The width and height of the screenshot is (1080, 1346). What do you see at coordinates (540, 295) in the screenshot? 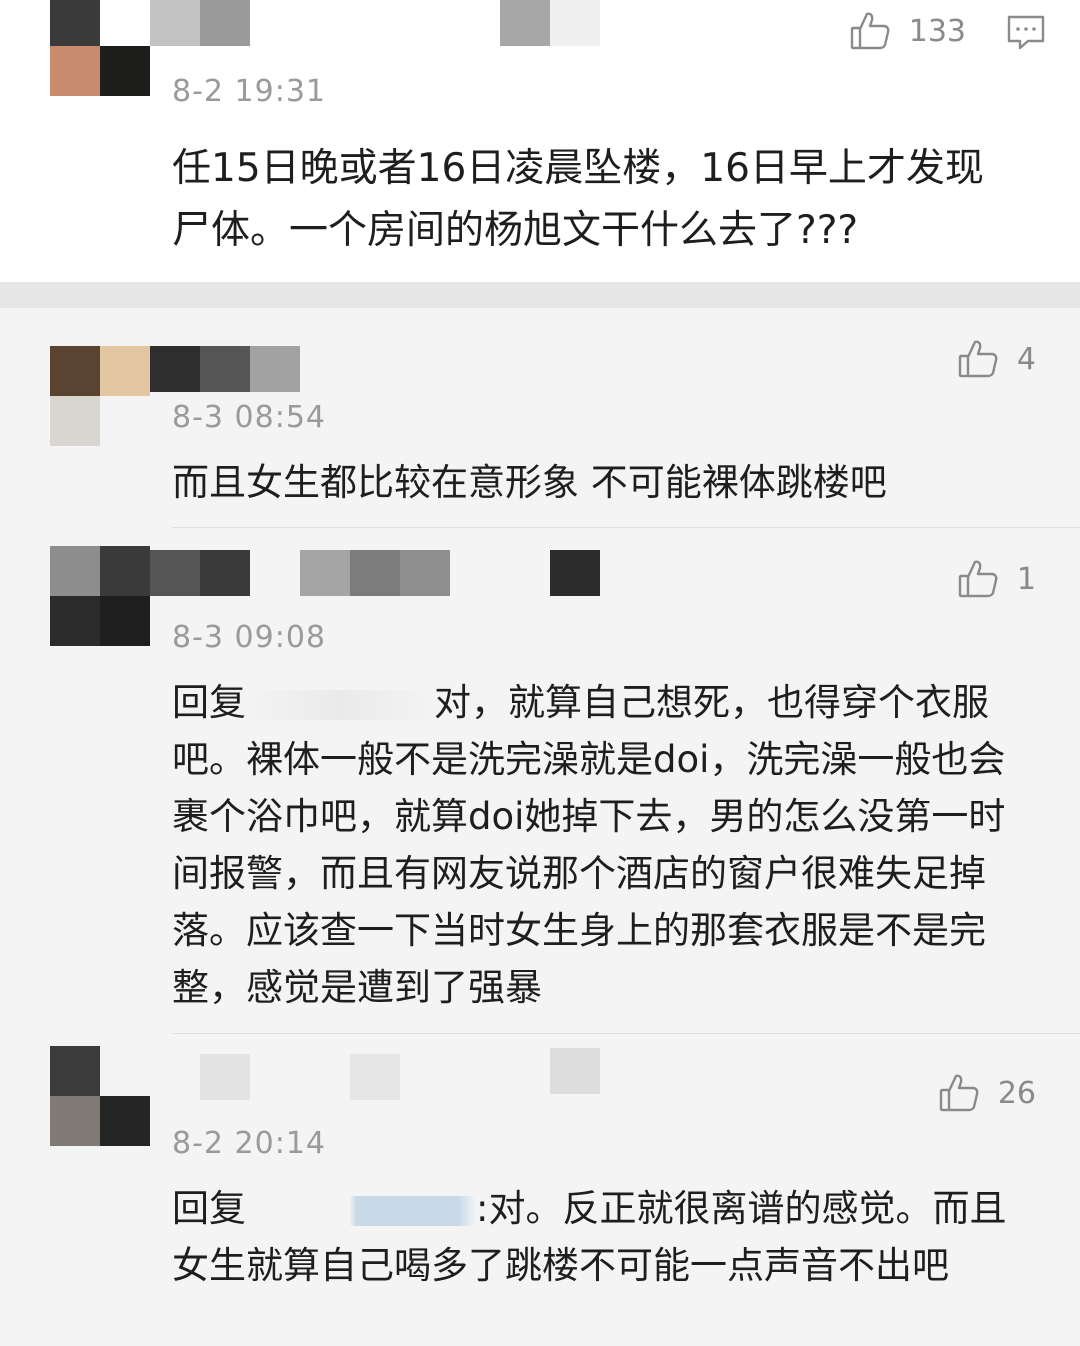
I see `section-separator` at bounding box center [540, 295].